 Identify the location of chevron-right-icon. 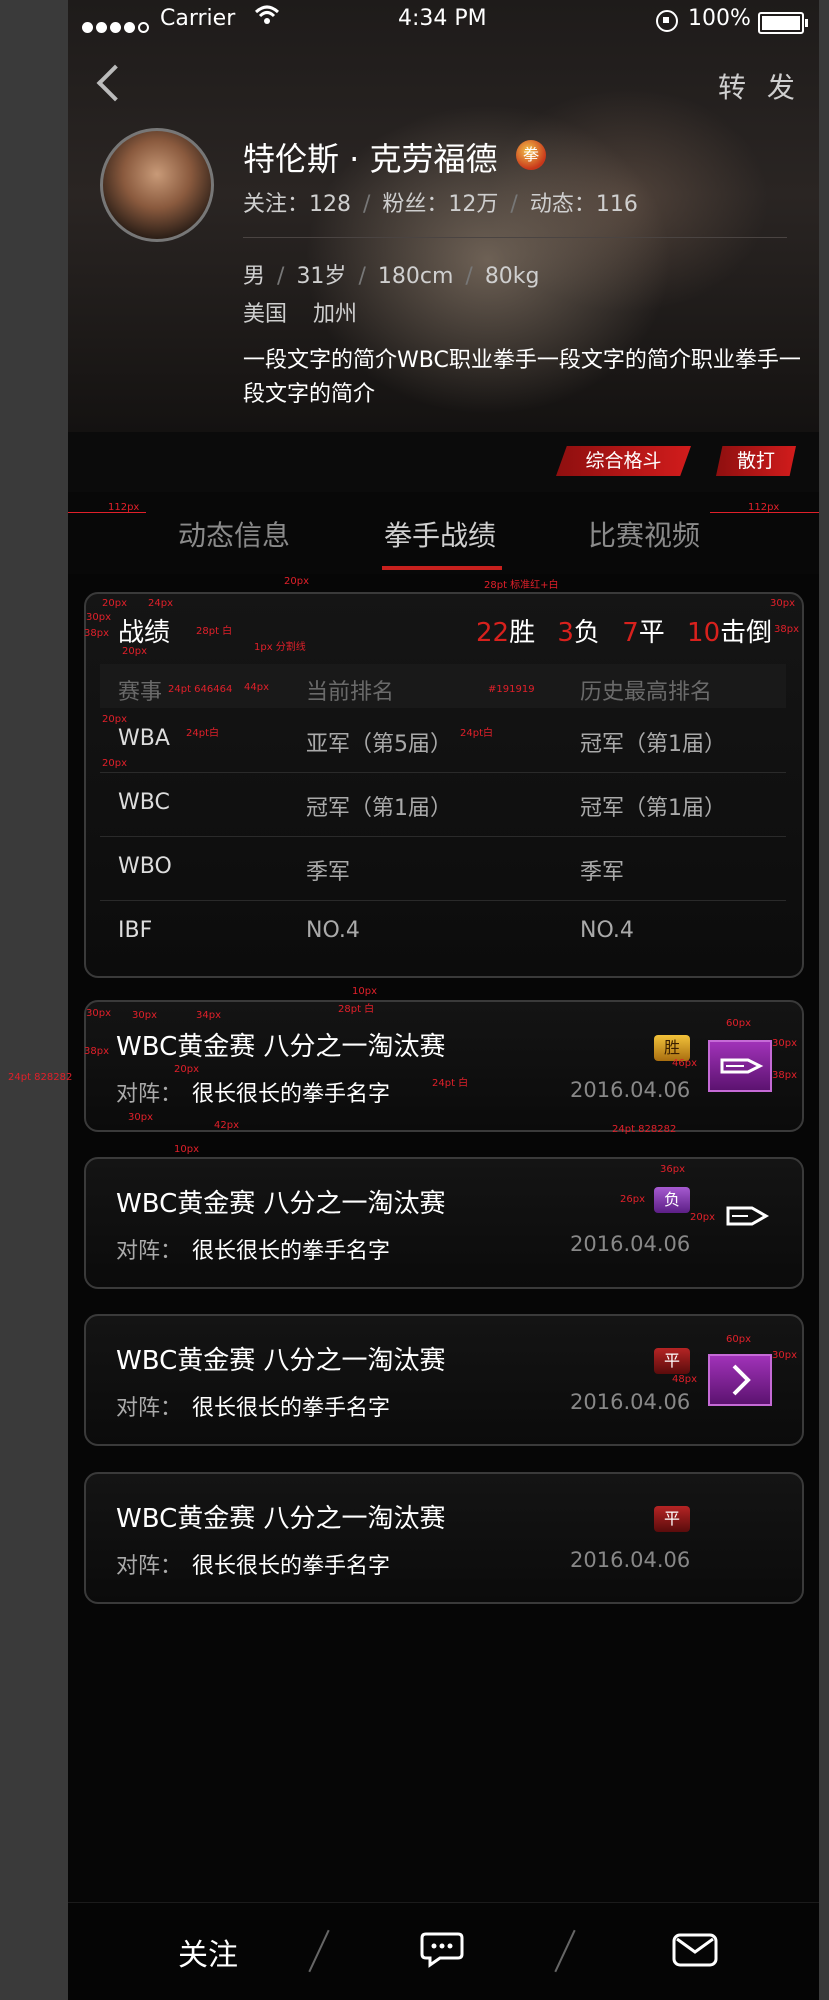
(741, 1380).